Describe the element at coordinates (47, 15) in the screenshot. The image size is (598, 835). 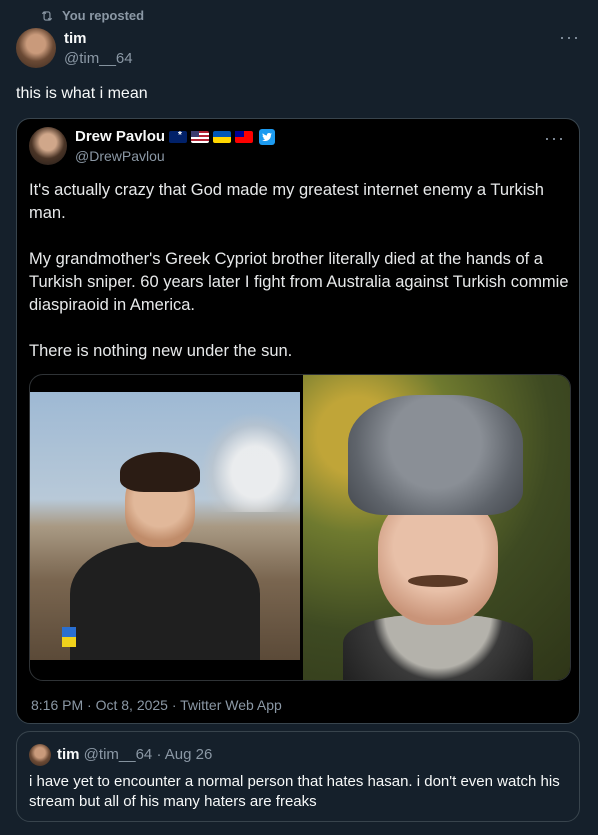
I see `repost-icon` at that location.